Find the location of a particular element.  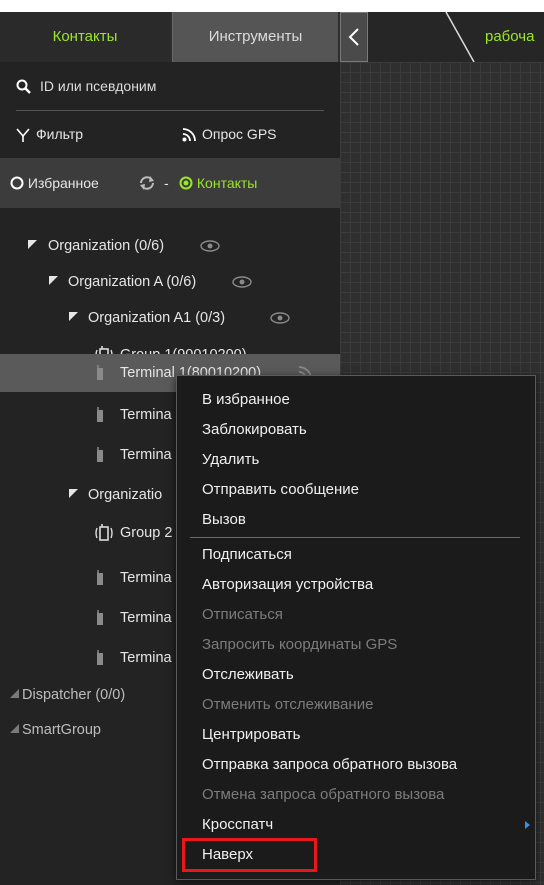

favorites-radio: Избранное is located at coordinates (54, 183).